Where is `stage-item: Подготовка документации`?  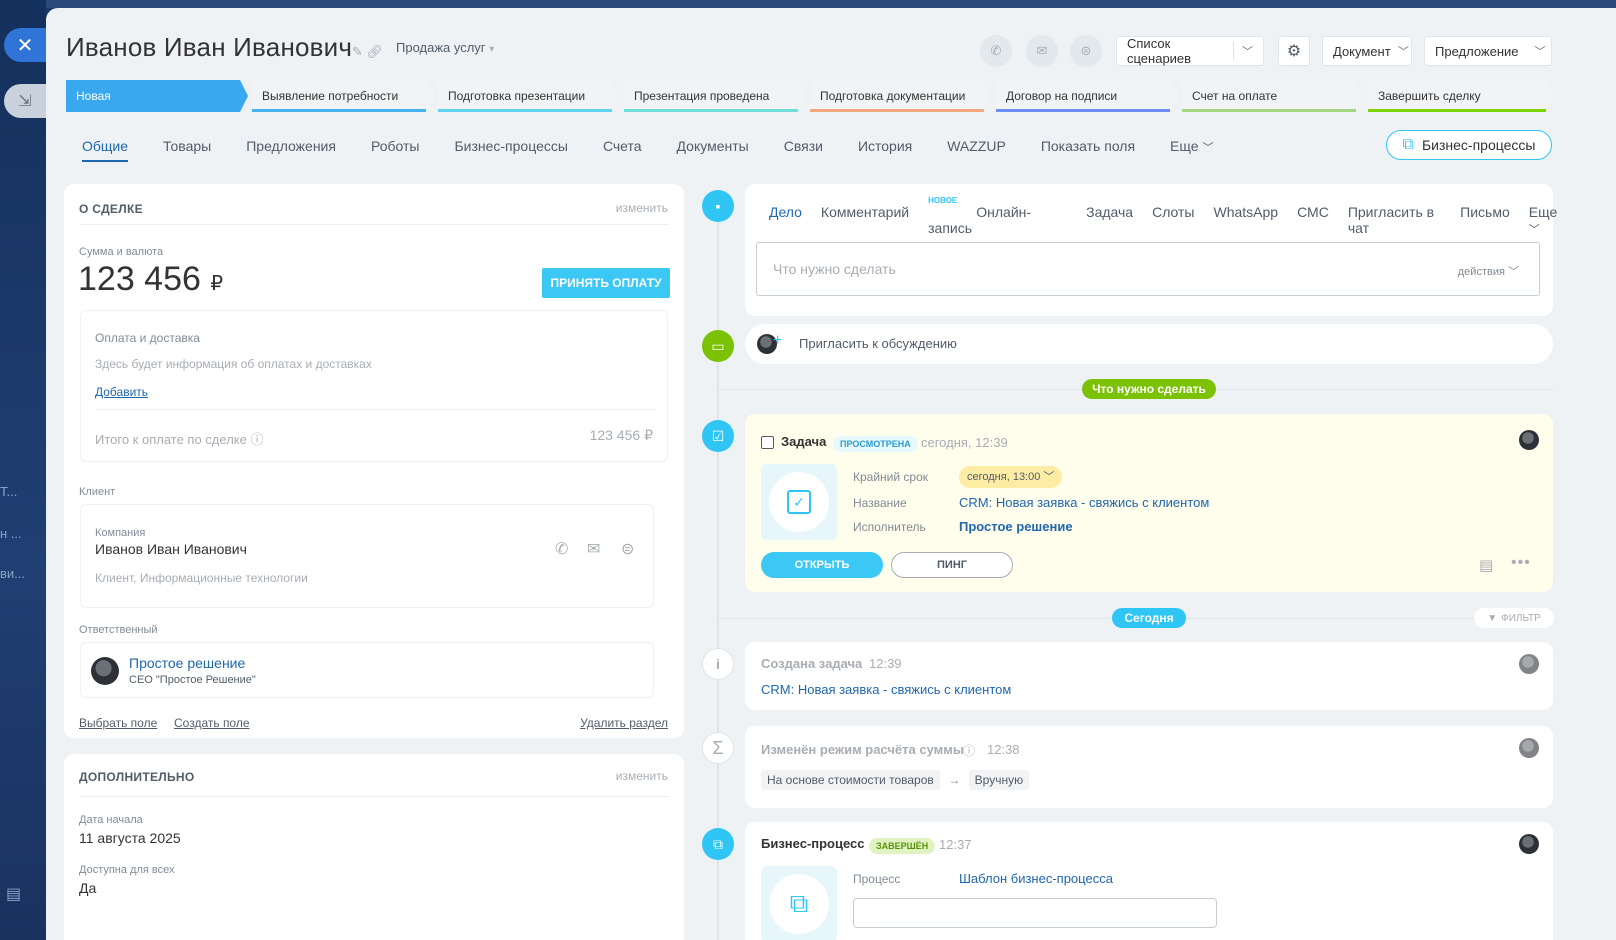
stage-item: Подготовка документации is located at coordinates (901, 96).